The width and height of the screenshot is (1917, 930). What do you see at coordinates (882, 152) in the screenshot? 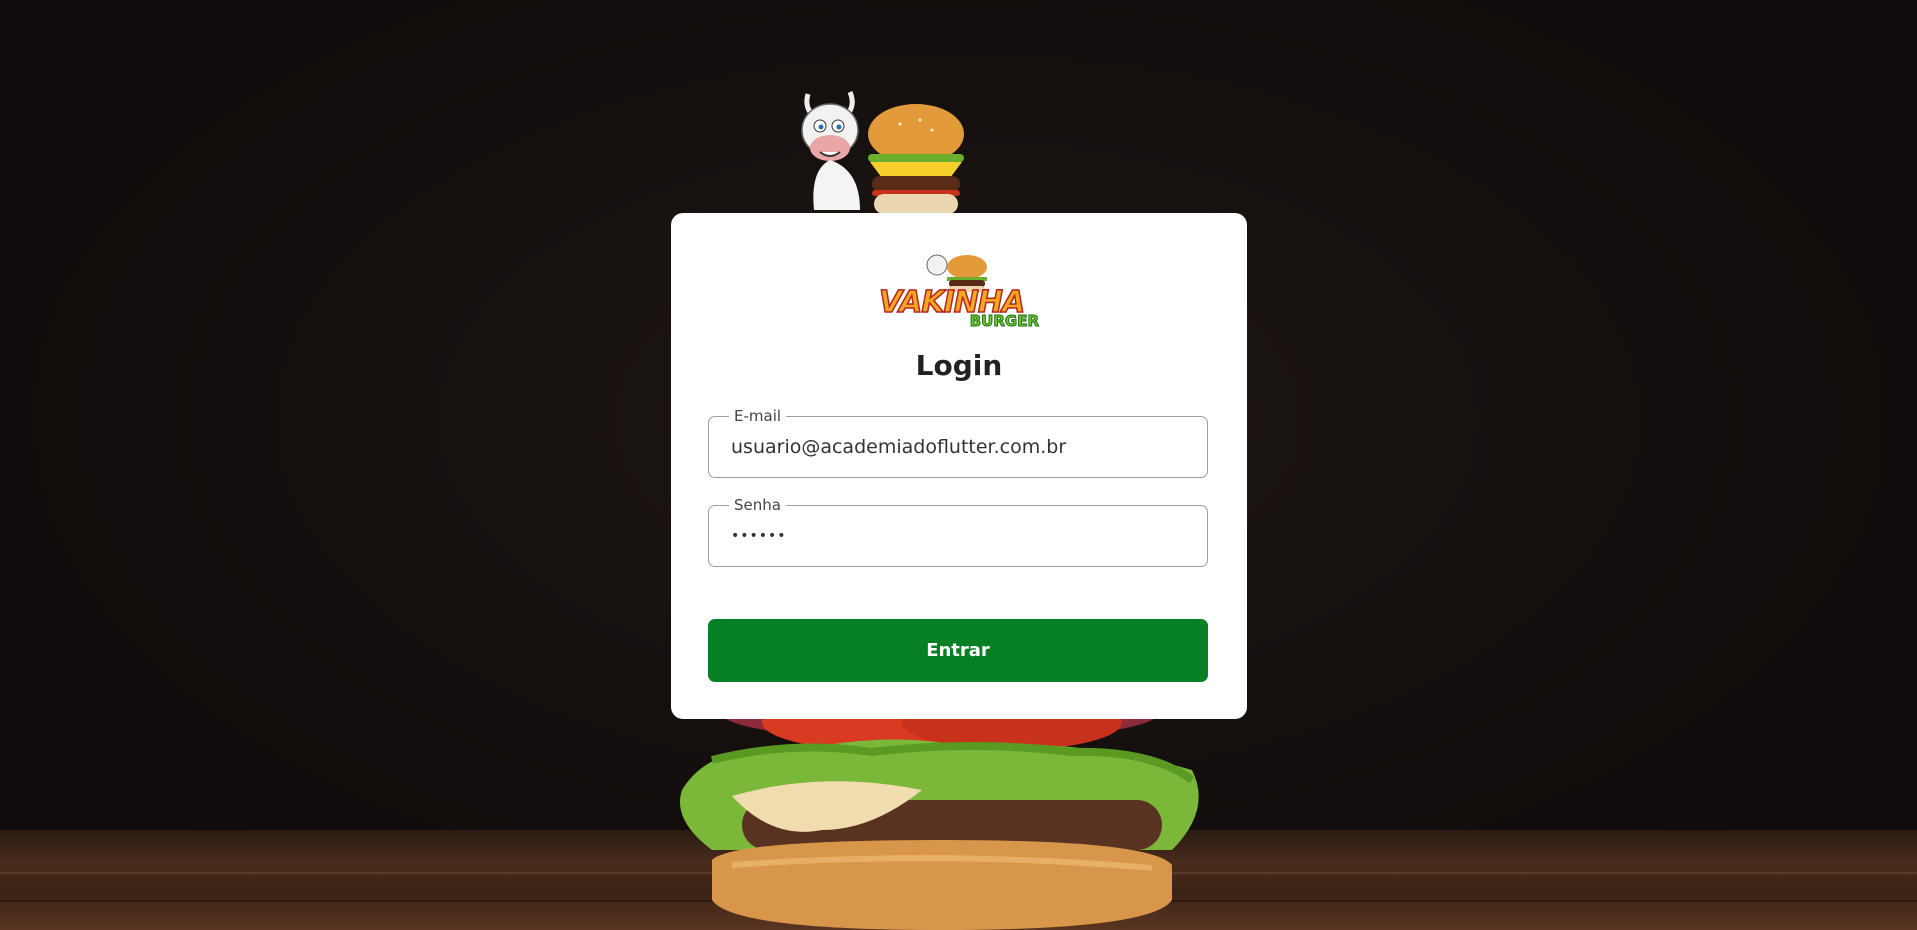
I see `cow-mascot-icon` at bounding box center [882, 152].